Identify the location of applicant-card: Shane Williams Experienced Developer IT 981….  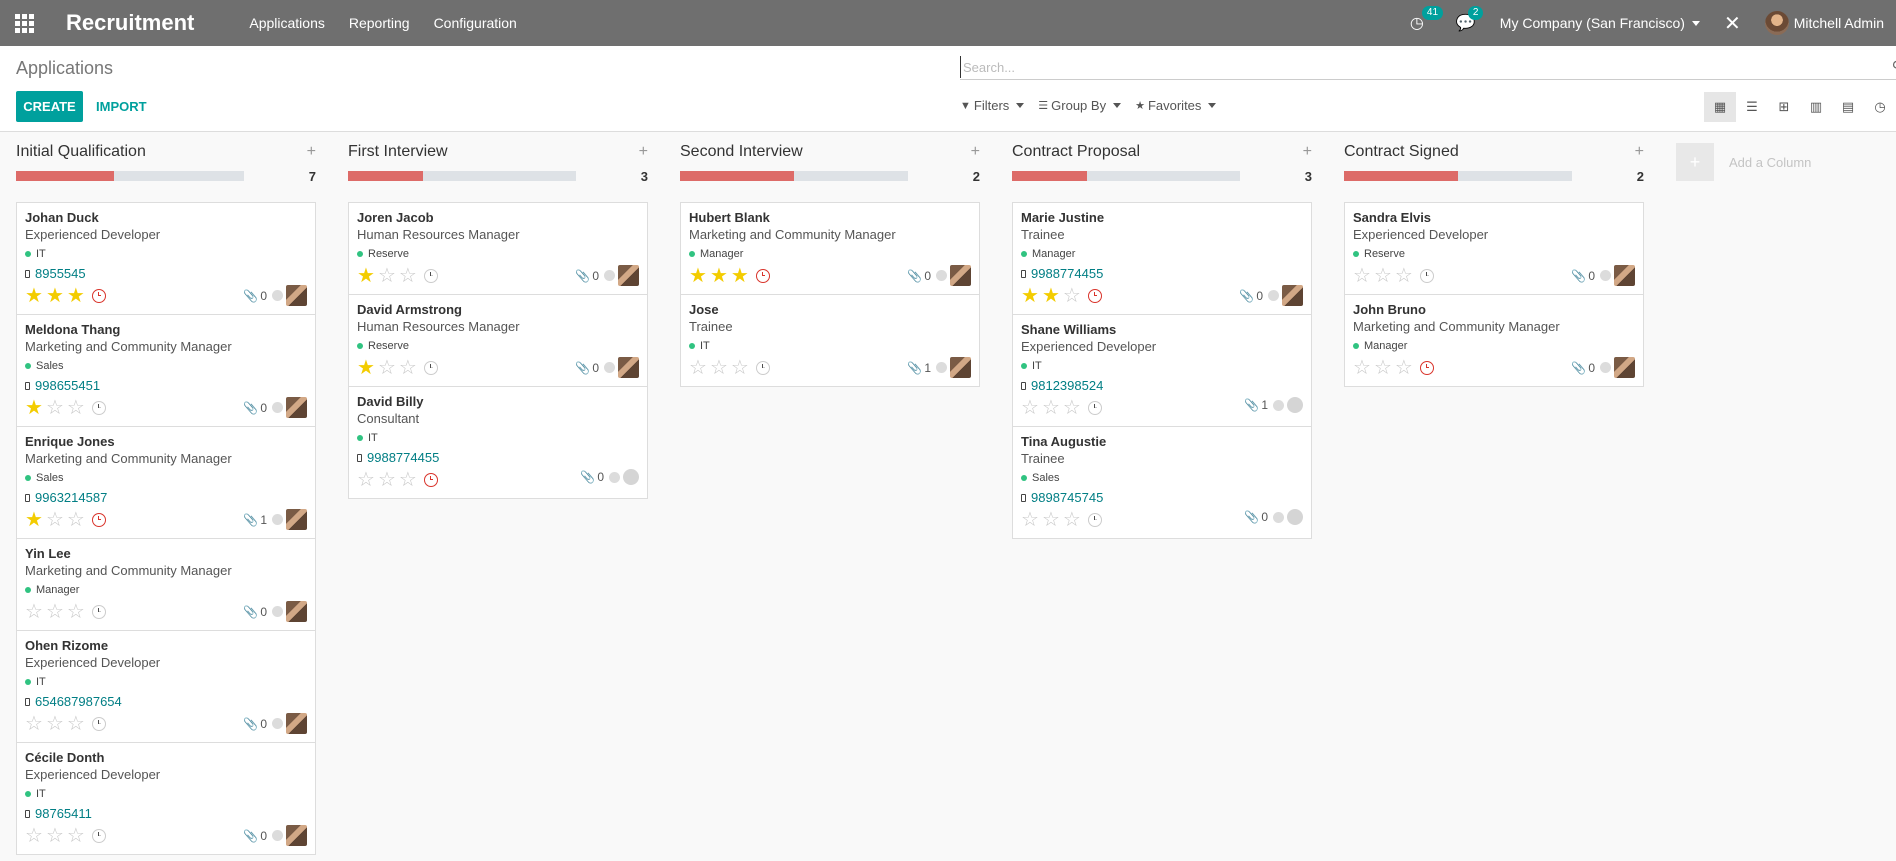
(1162, 370).